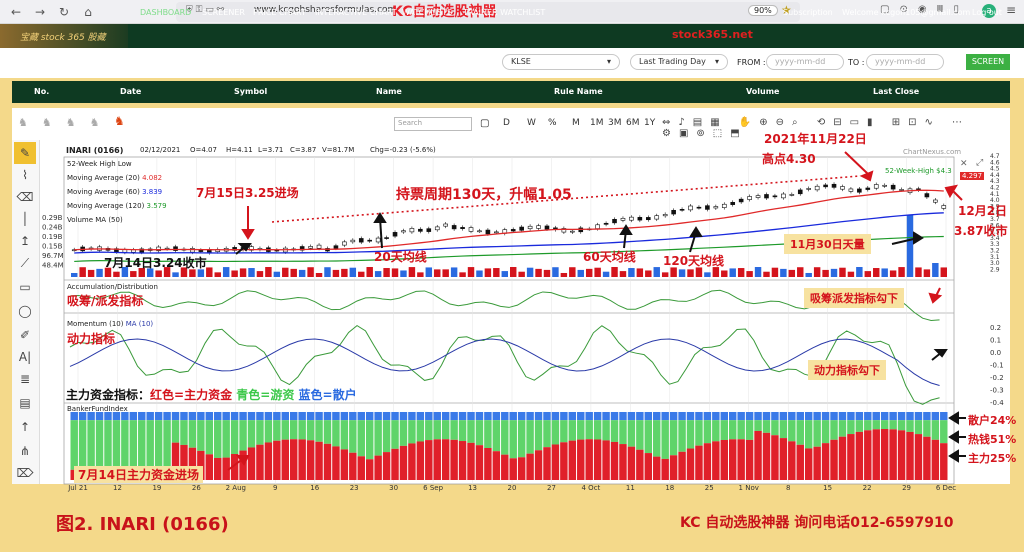 This screenshot has height=552, width=1024. What do you see at coordinates (103, 192) in the screenshot?
I see `legend-ma60-label: Moving Average (60)` at bounding box center [103, 192].